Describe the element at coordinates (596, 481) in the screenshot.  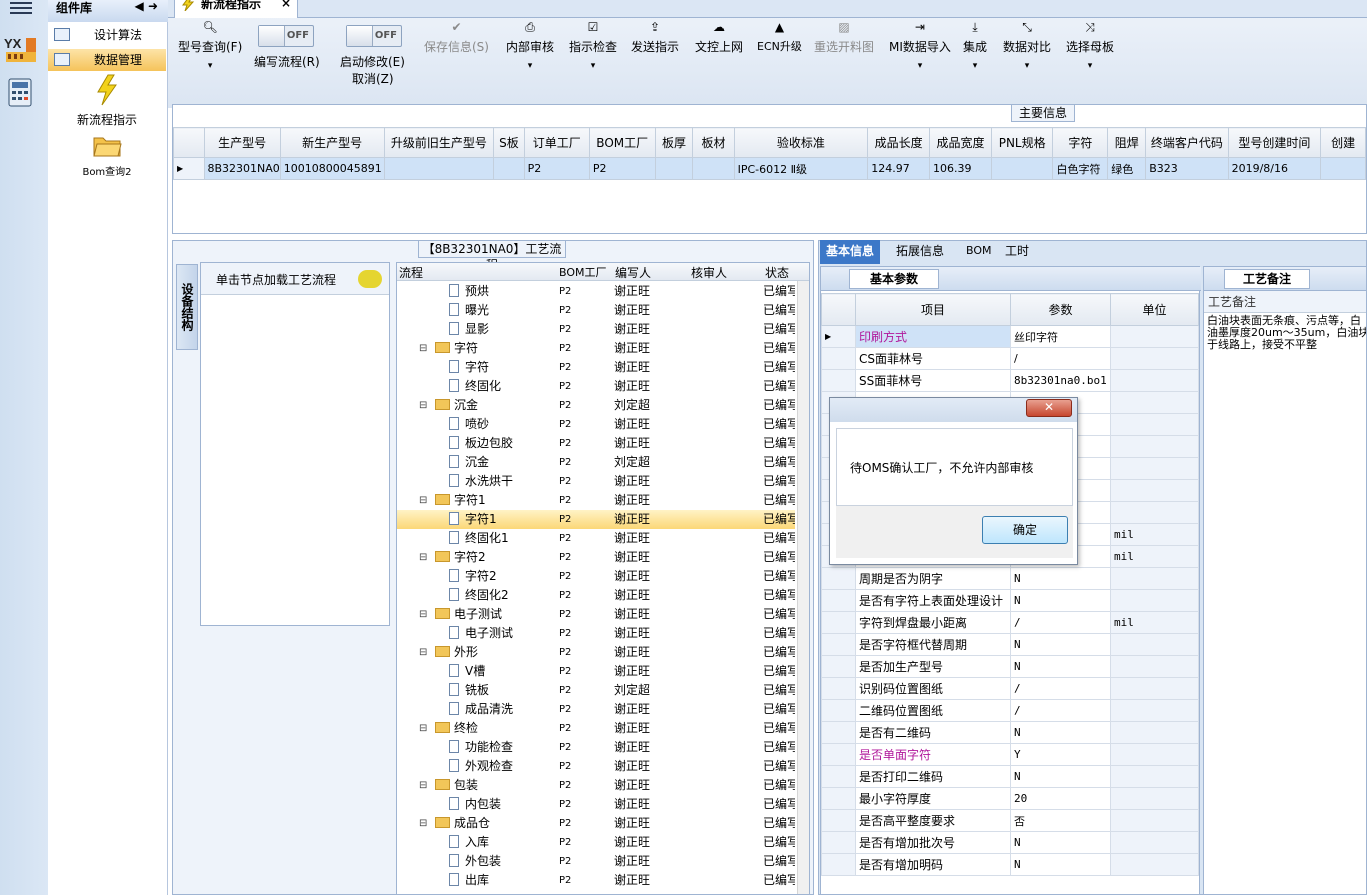
I see `tree-step-row: 水洗烘干 P2 谢正旺 已编写` at that location.